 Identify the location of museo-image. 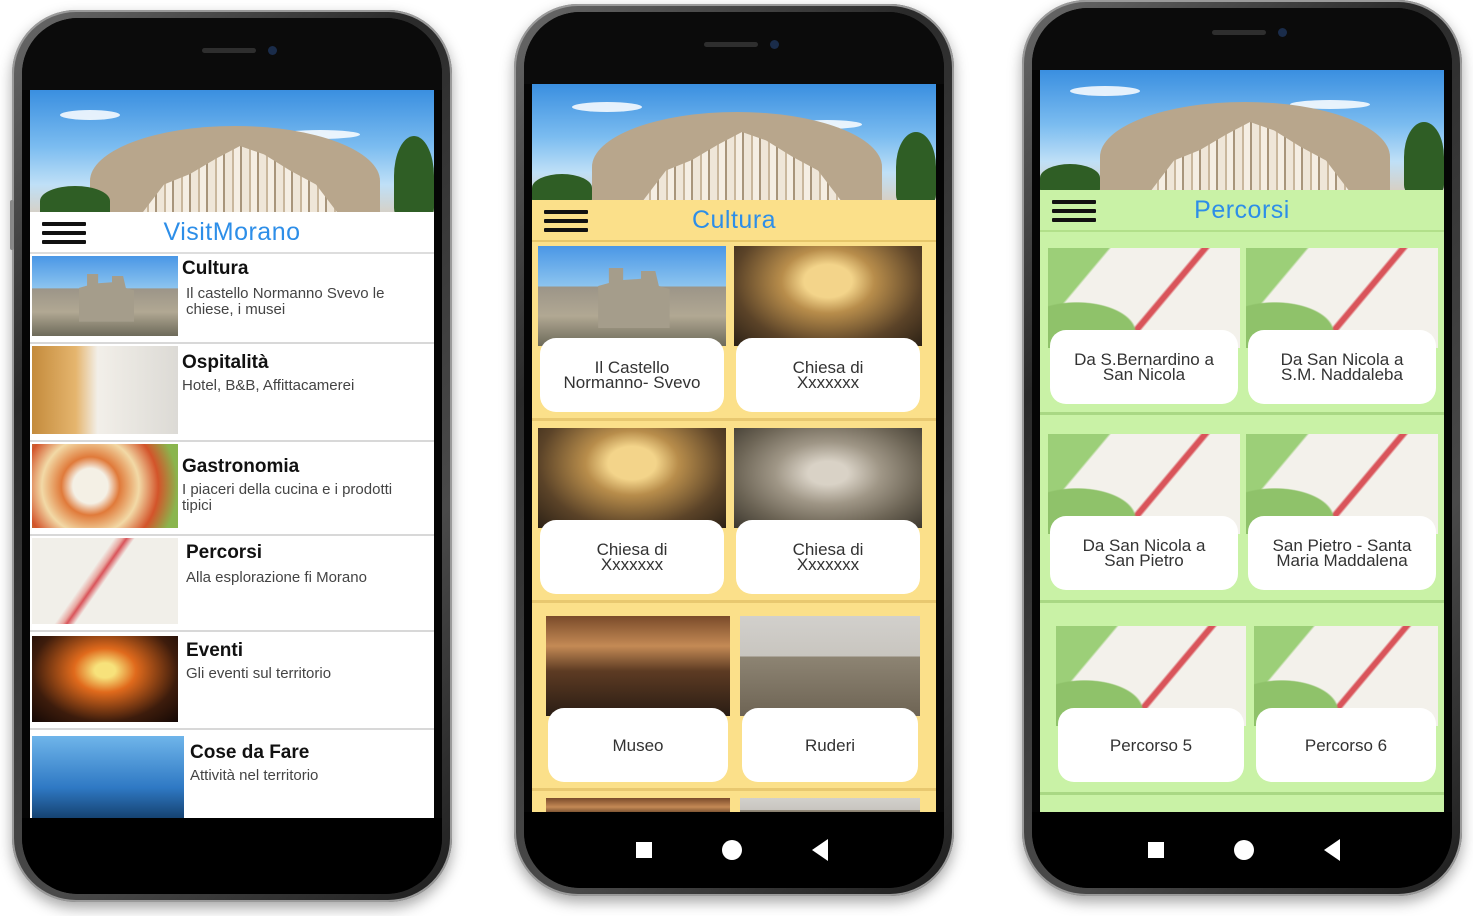
(638, 666).